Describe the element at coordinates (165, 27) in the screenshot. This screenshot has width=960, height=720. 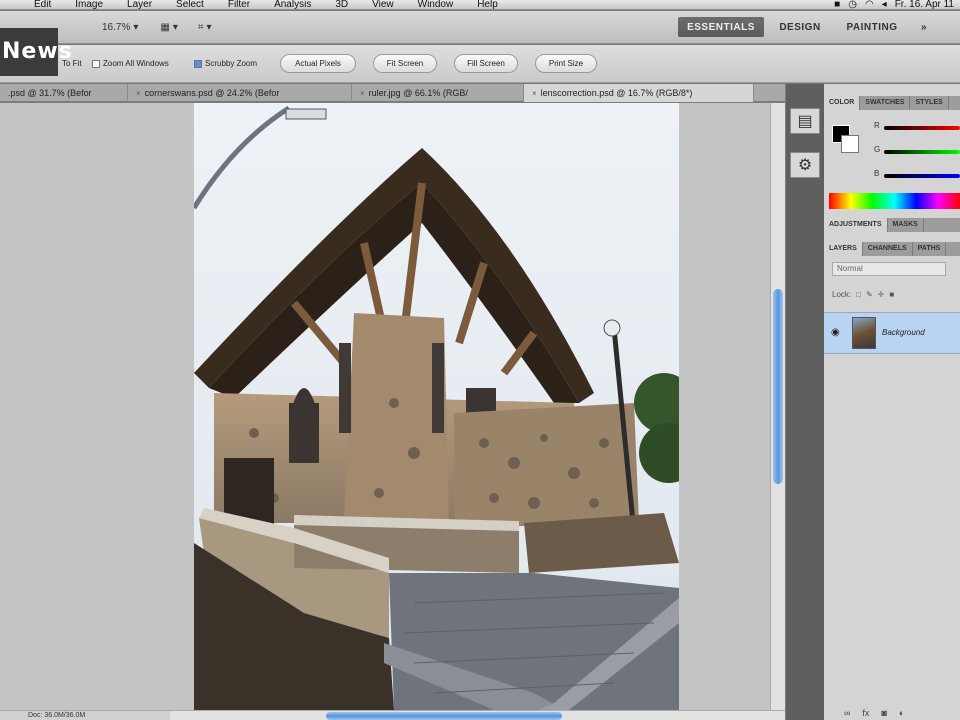
I see `arrange-icon: ▦` at that location.